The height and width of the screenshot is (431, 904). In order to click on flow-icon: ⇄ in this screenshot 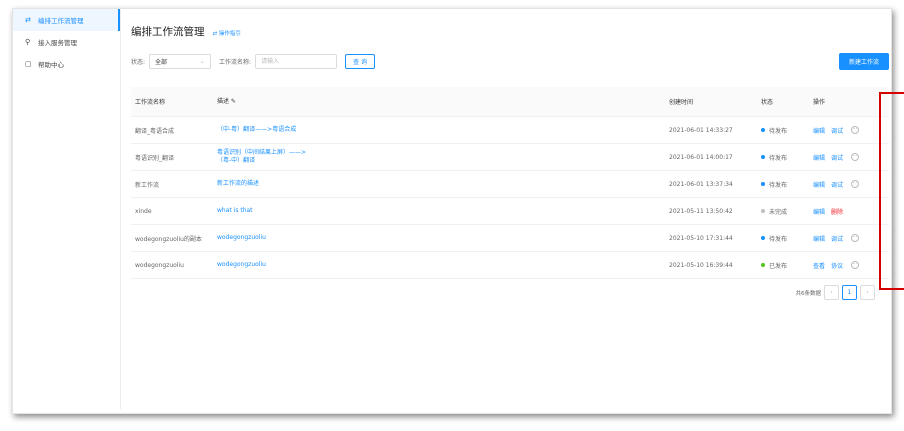, I will do `click(28, 20)`.